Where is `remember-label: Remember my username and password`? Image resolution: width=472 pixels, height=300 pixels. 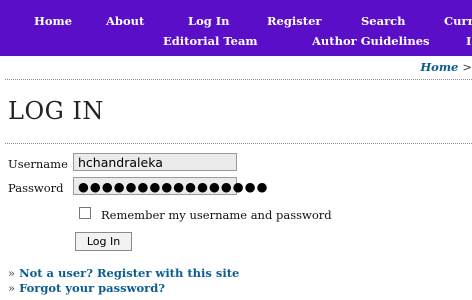 remember-label: Remember my username and password is located at coordinates (216, 215).